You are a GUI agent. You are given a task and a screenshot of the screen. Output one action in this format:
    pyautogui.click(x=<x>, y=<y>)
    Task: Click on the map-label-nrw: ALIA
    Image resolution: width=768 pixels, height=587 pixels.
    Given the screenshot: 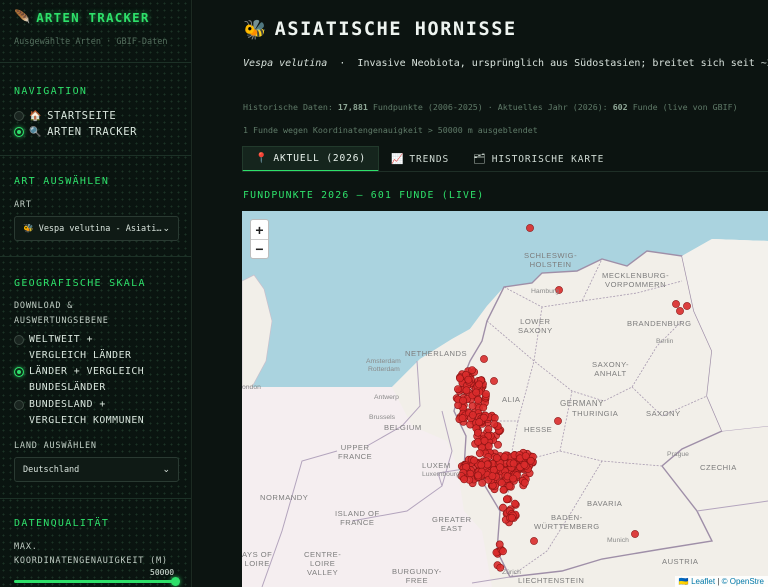 What is the action you would take?
    pyautogui.click(x=511, y=399)
    